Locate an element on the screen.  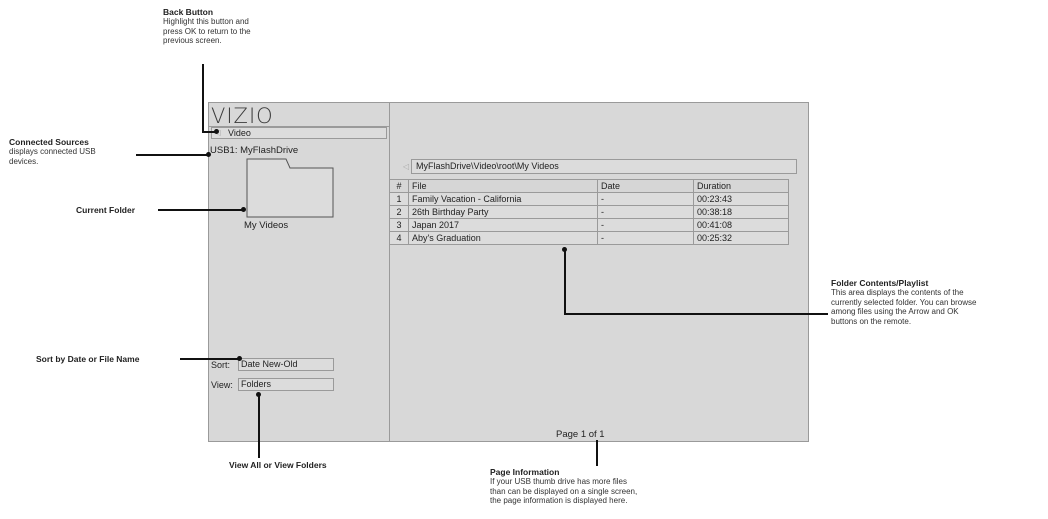
table-row: 2 26th Birthday Party - 00:38:18 is located at coordinates (589, 212).